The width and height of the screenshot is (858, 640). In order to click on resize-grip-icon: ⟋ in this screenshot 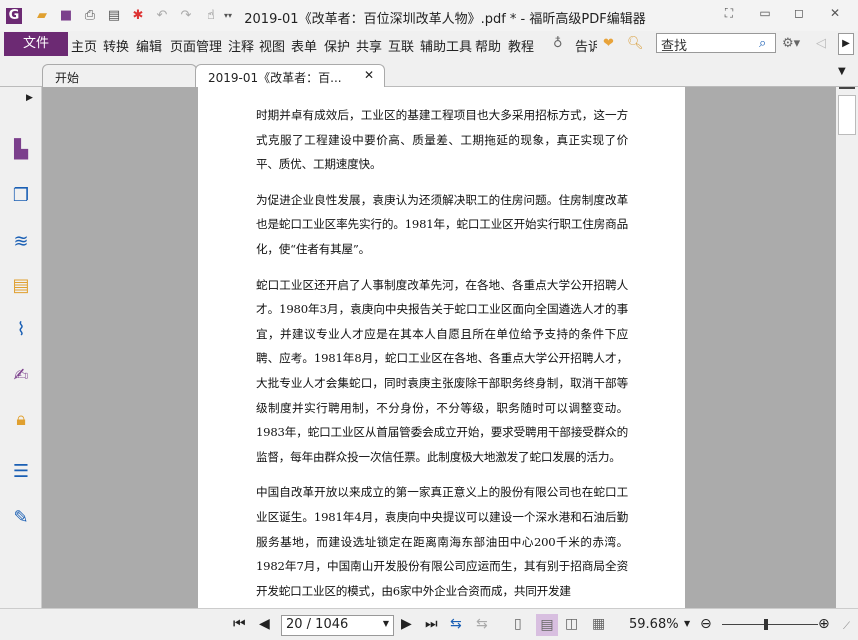, I will do `click(846, 626)`.